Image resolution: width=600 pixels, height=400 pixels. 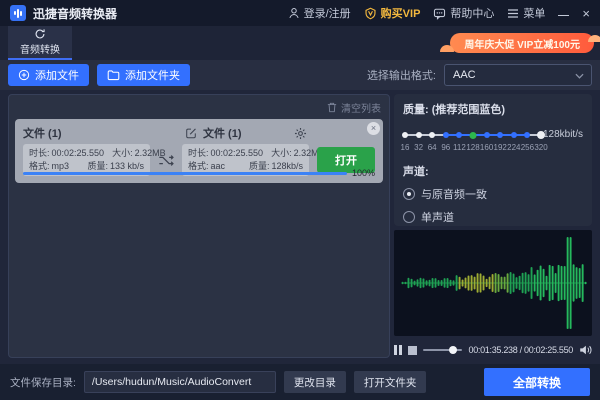 I want to click on player-controls: 00:01:35.238 / 00:02:25.550, so click(x=493, y=350).